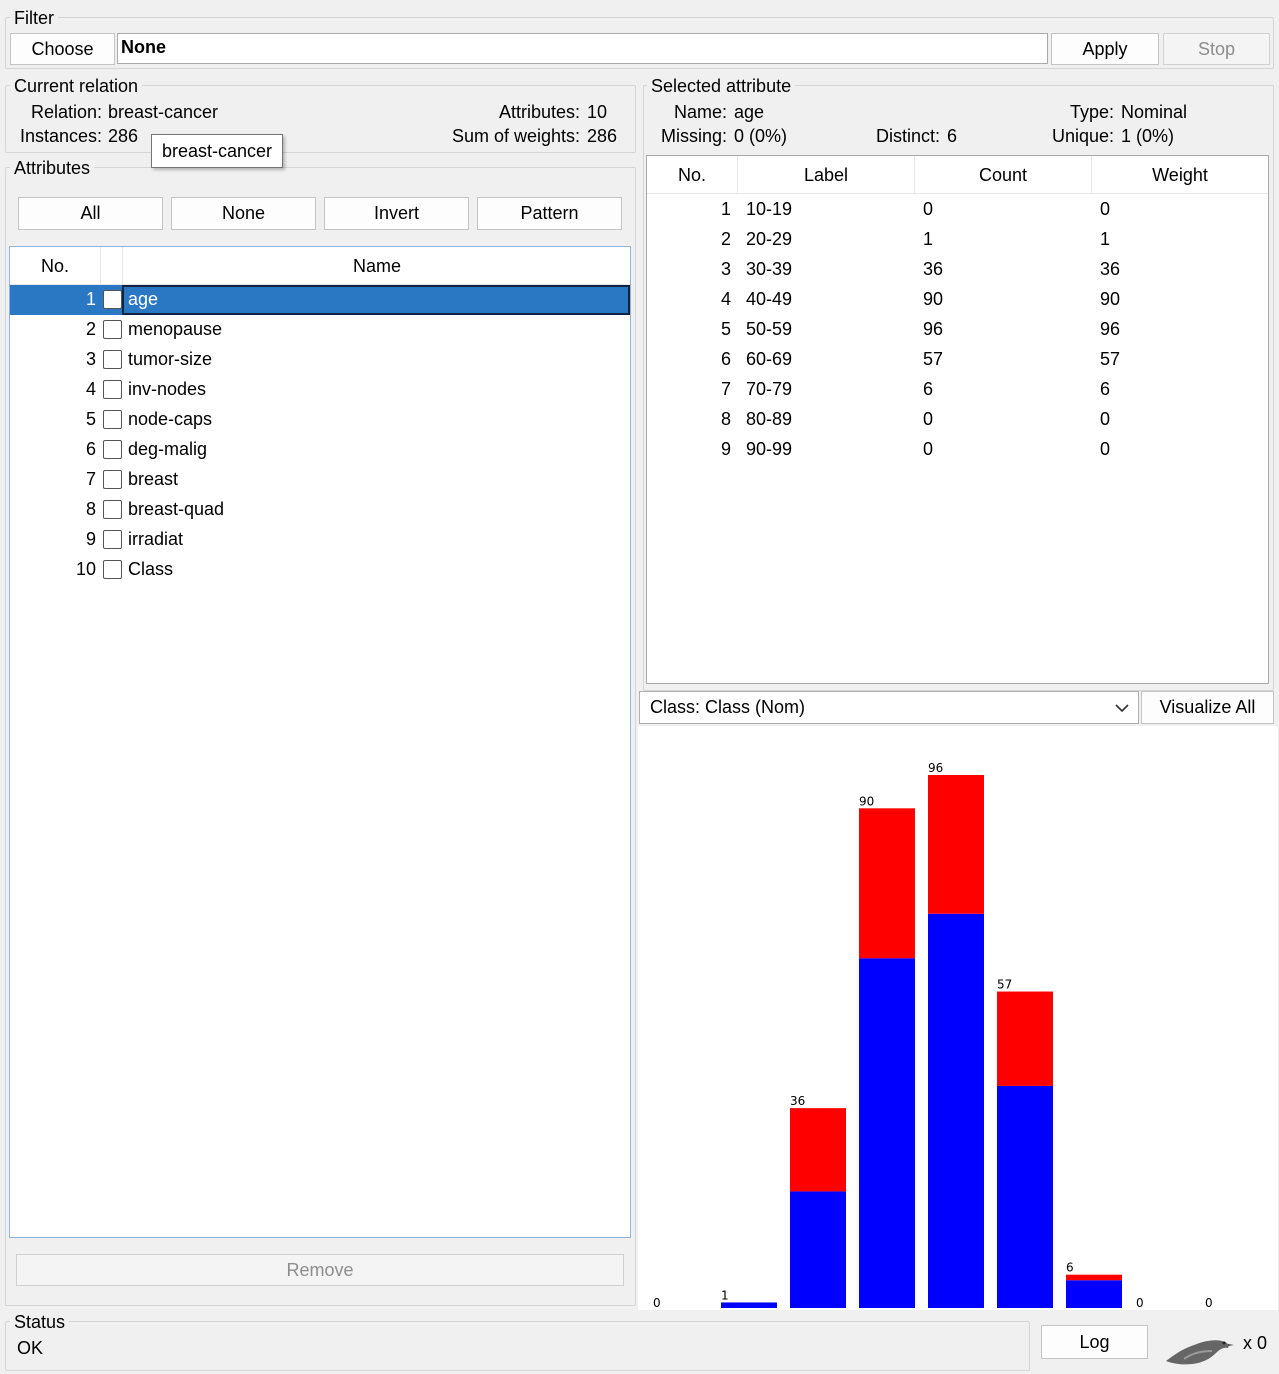 Image resolution: width=1279 pixels, height=1374 pixels. Describe the element at coordinates (728, 707) in the screenshot. I see `class-select-value: Class: Class (Nom)` at that location.